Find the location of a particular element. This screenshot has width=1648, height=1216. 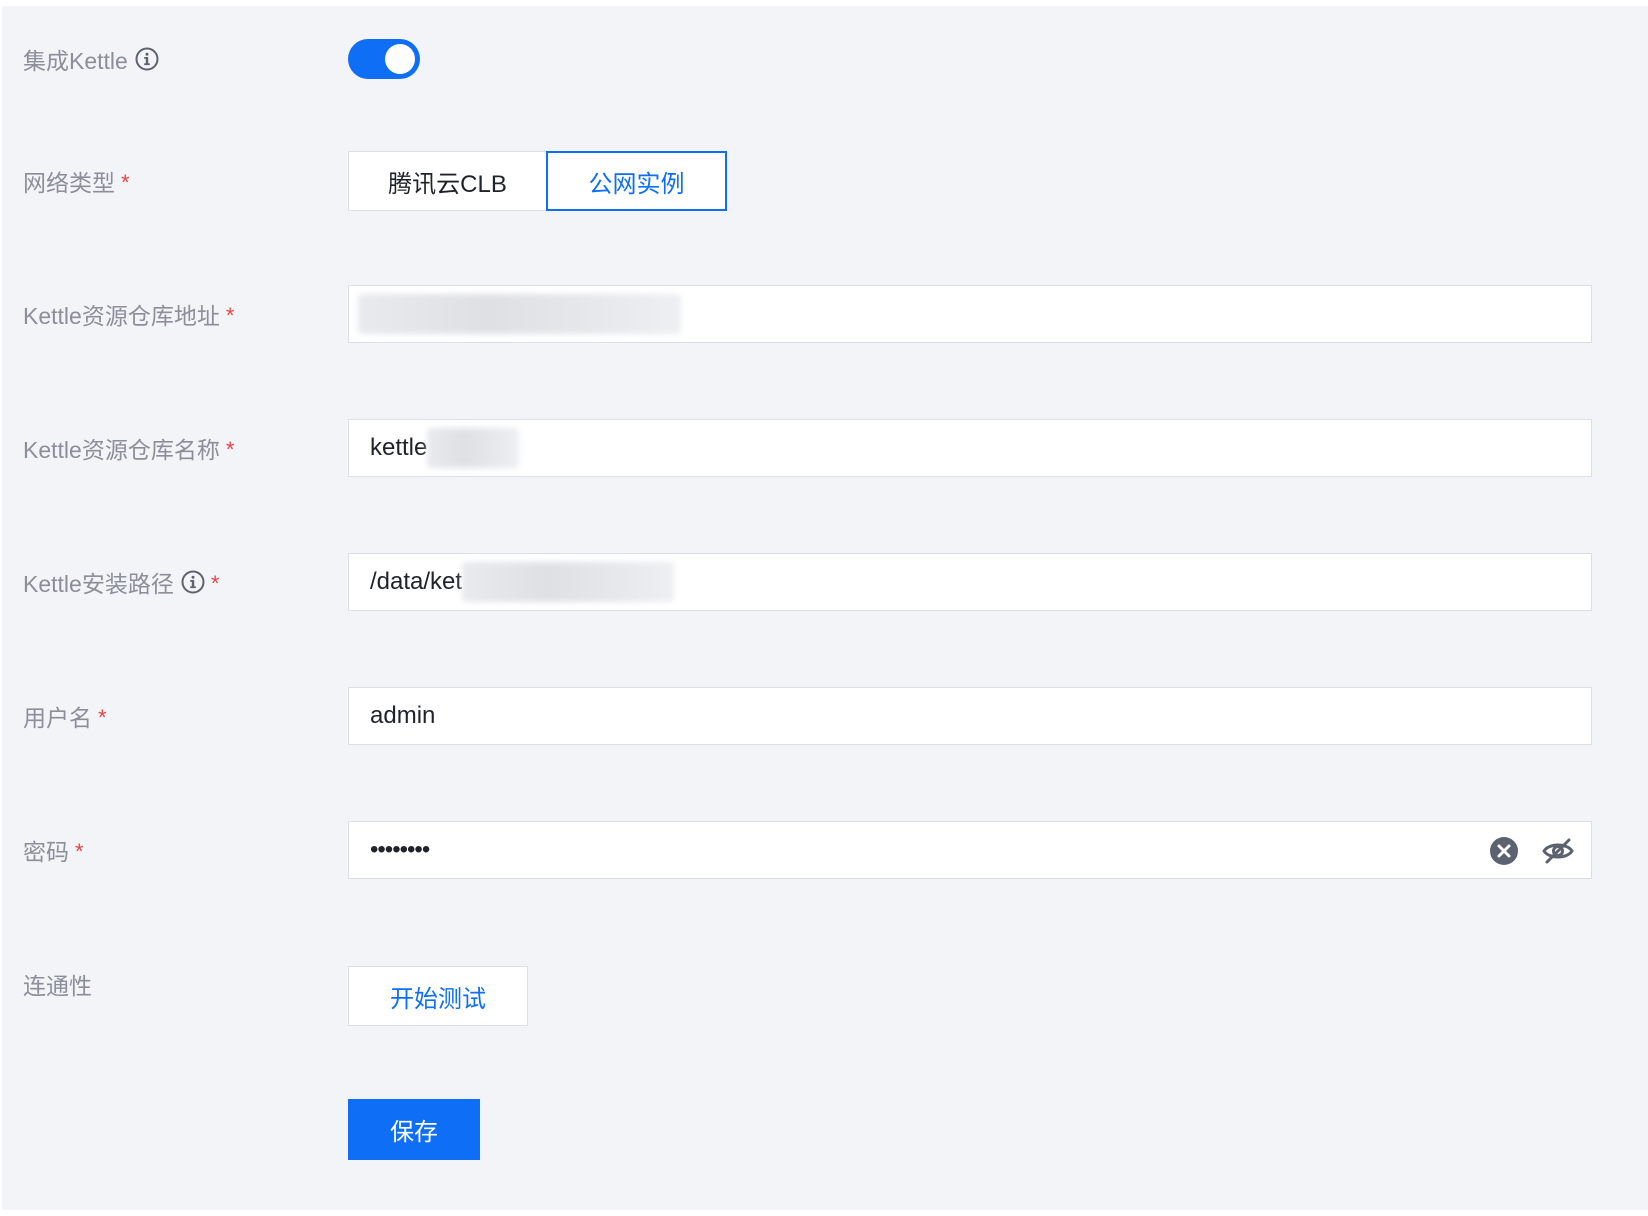

username-label: 用户名 * is located at coordinates (65, 716).